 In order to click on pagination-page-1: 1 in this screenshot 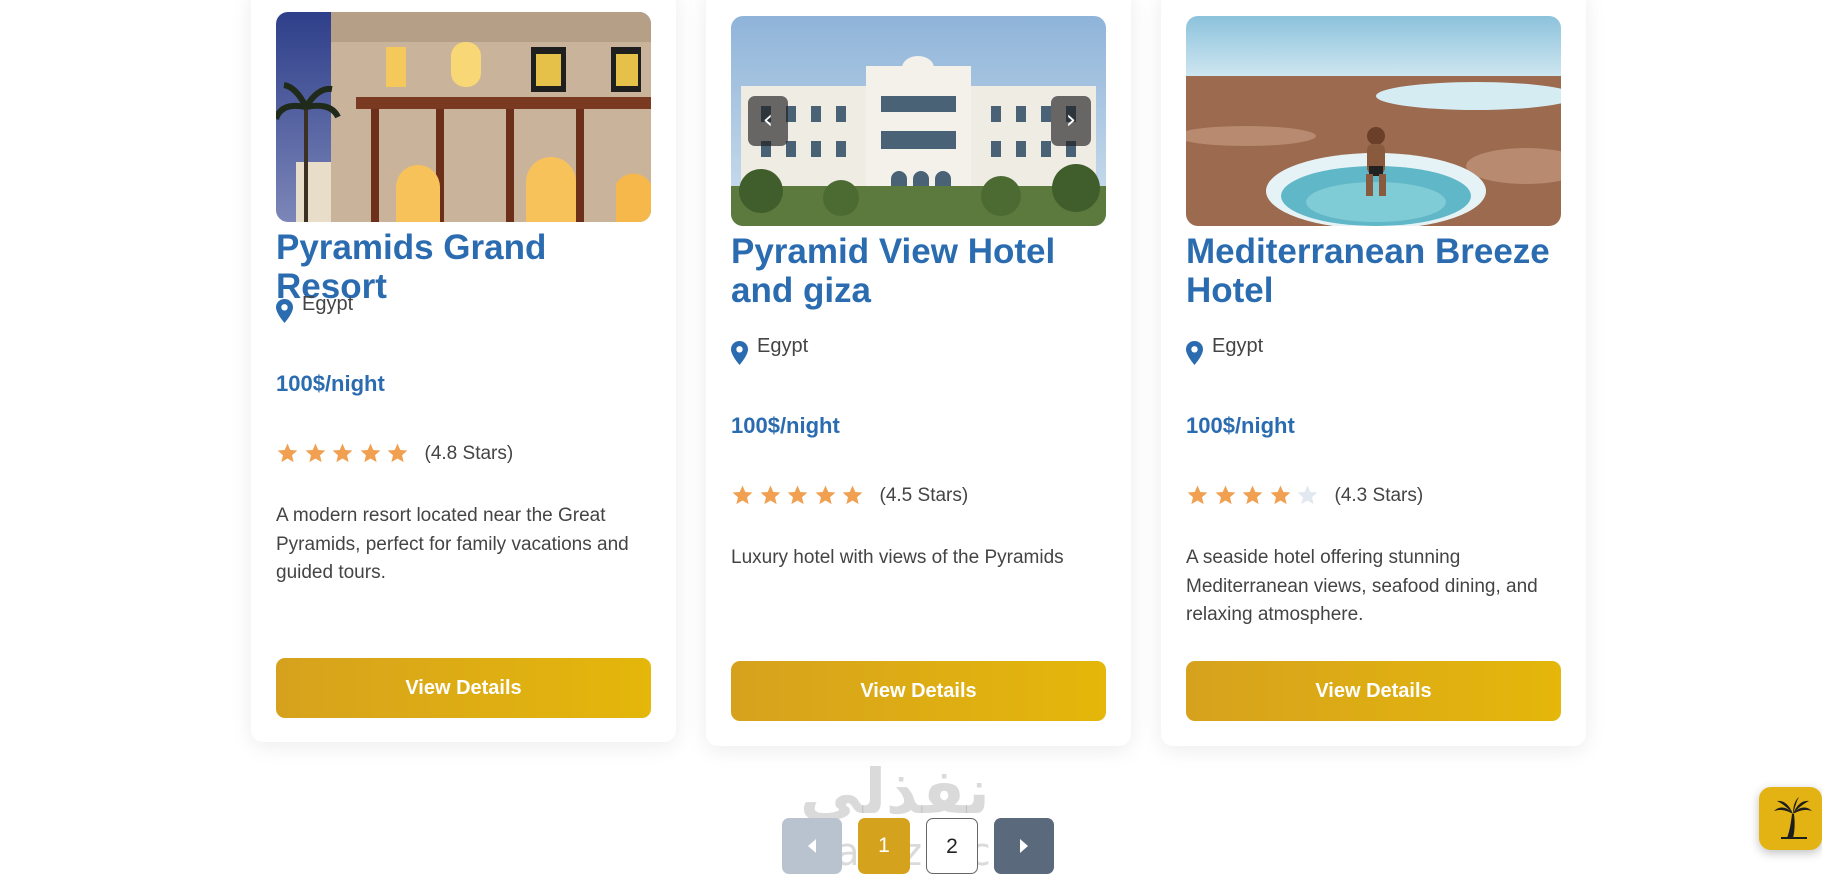, I will do `click(884, 846)`.